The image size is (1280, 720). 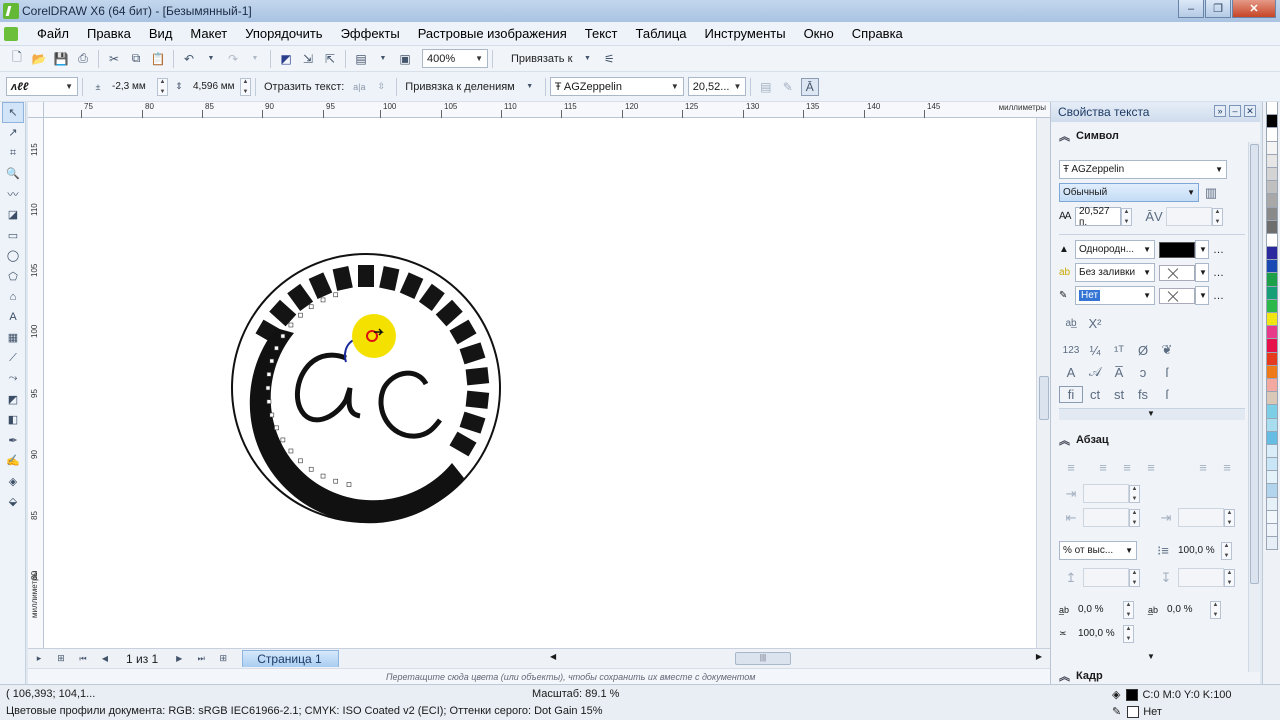 I want to click on tab-page-1: Страница 1, so click(x=290, y=658).